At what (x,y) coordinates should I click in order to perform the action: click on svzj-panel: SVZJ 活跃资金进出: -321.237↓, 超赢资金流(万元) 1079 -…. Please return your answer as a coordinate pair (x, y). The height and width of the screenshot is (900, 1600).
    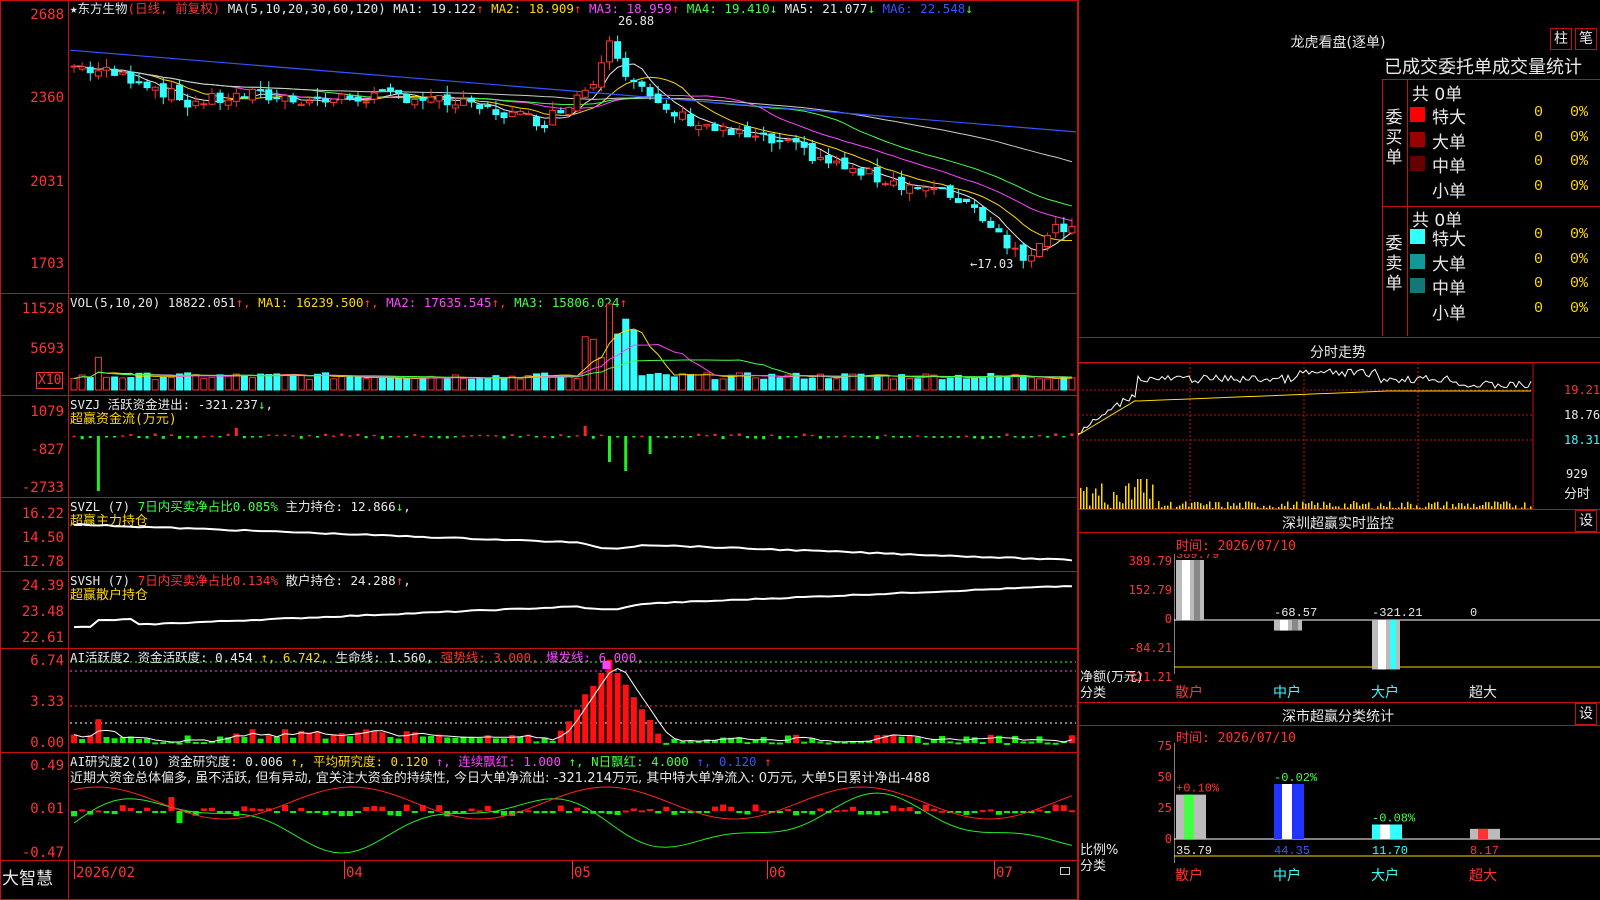
    Looking at the image, I should click on (539, 447).